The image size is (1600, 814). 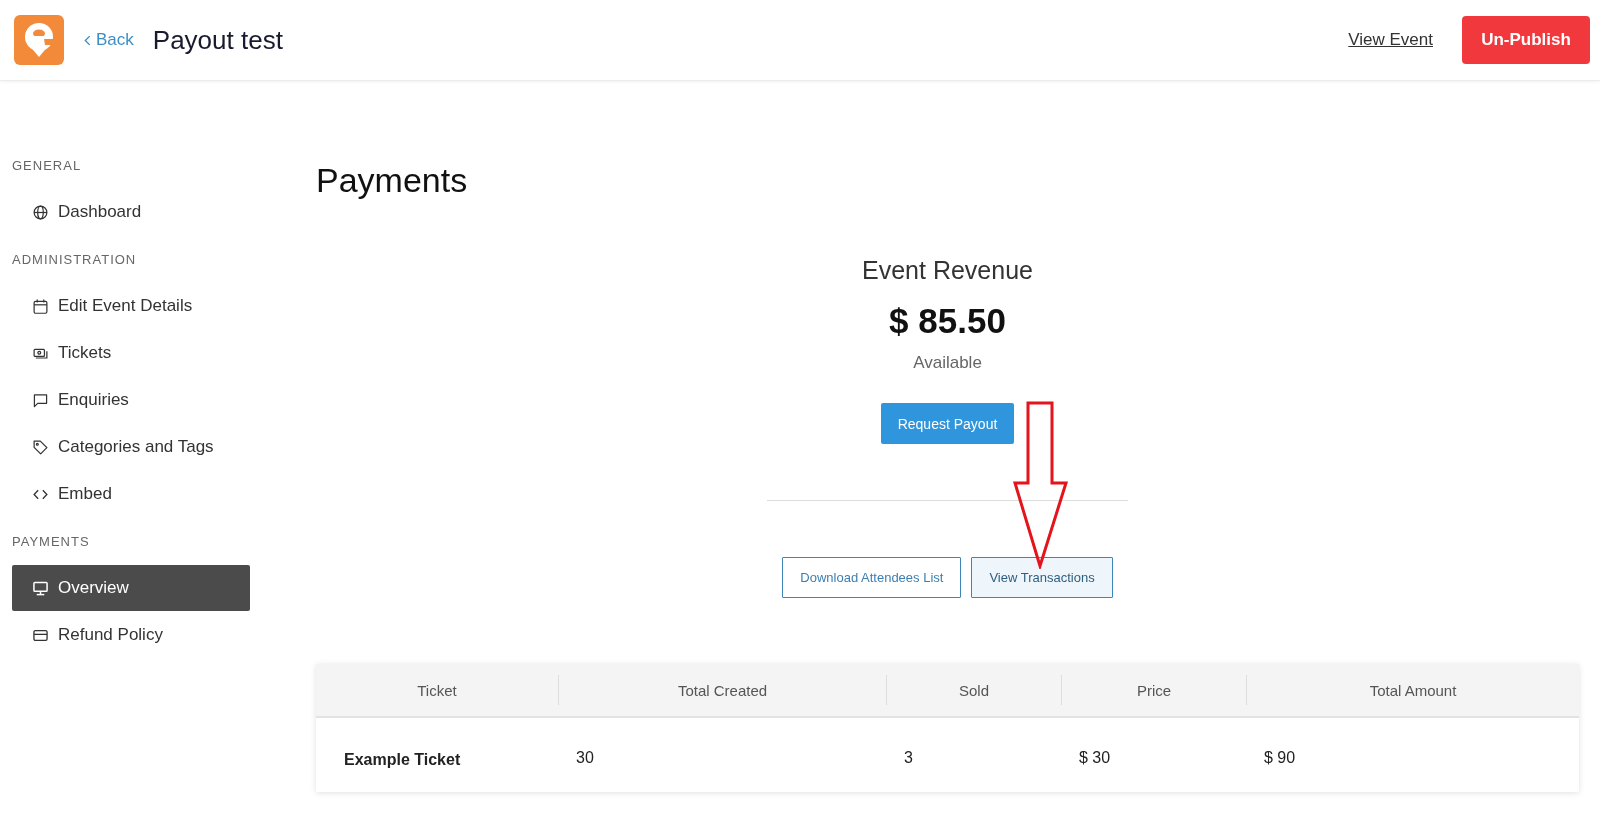 What do you see at coordinates (131, 494) in the screenshot?
I see `sidebar-item: Embed` at bounding box center [131, 494].